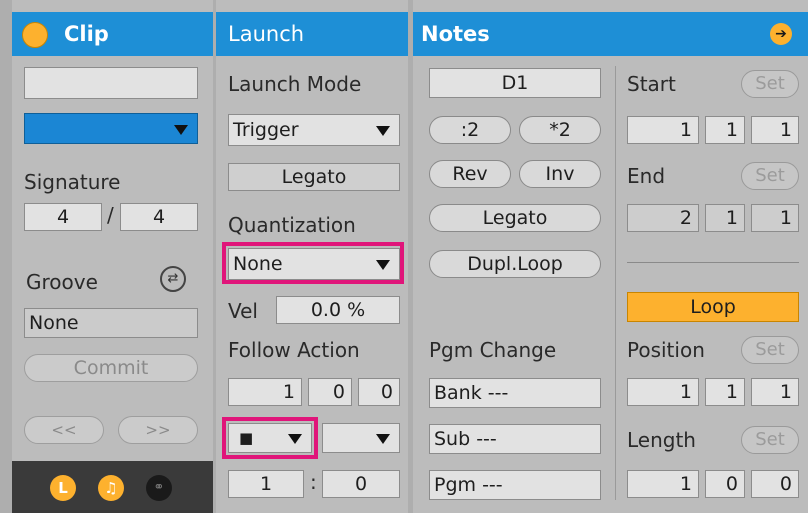  Describe the element at coordinates (663, 130) in the screenshot. I see `start-bar: 1` at that location.